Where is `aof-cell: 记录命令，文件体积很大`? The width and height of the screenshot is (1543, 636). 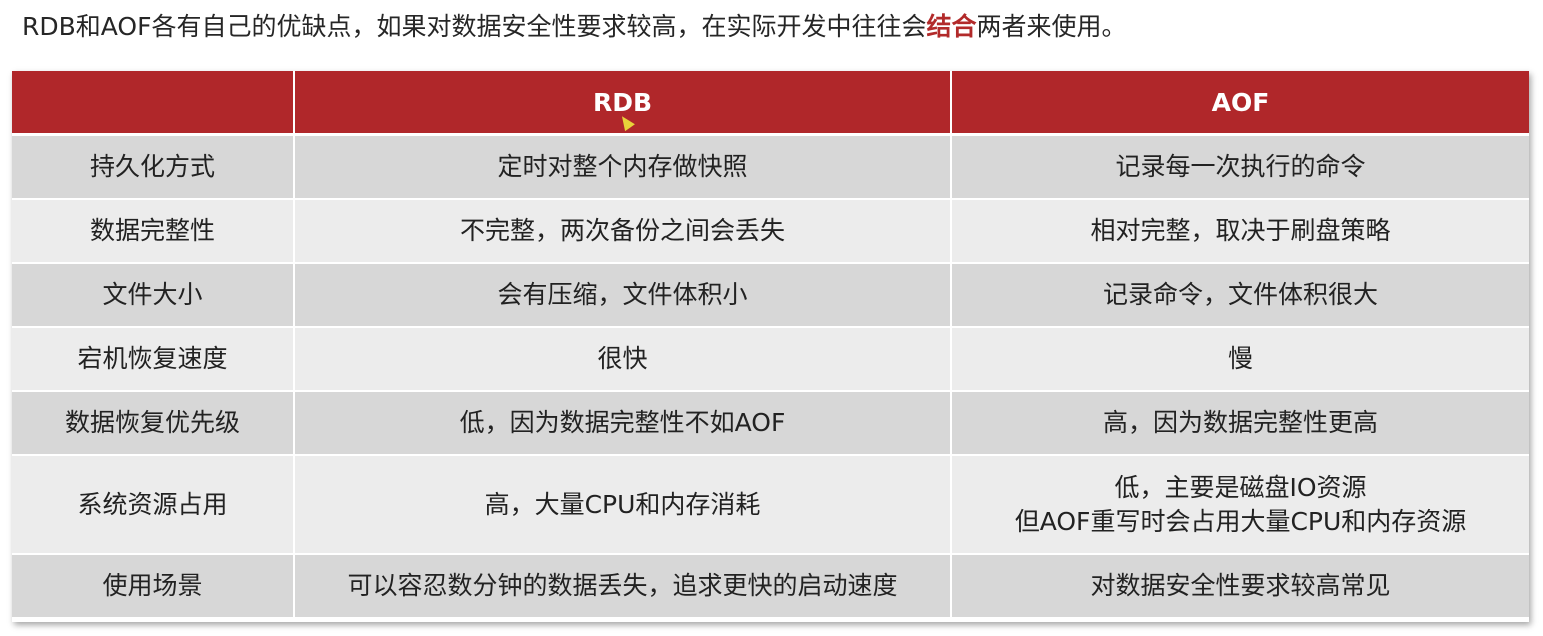 aof-cell: 记录命令，文件体积很大 is located at coordinates (1240, 296).